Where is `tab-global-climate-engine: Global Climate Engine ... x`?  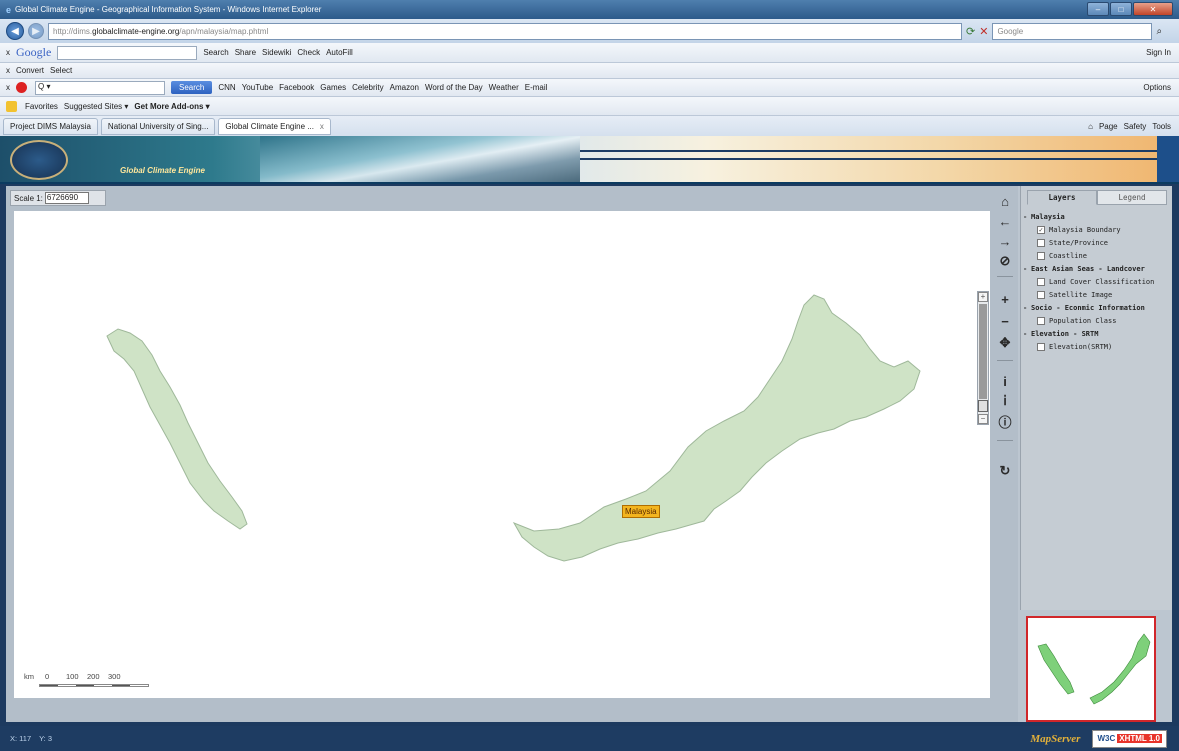 tab-global-climate-engine: Global Climate Engine ... x is located at coordinates (274, 126).